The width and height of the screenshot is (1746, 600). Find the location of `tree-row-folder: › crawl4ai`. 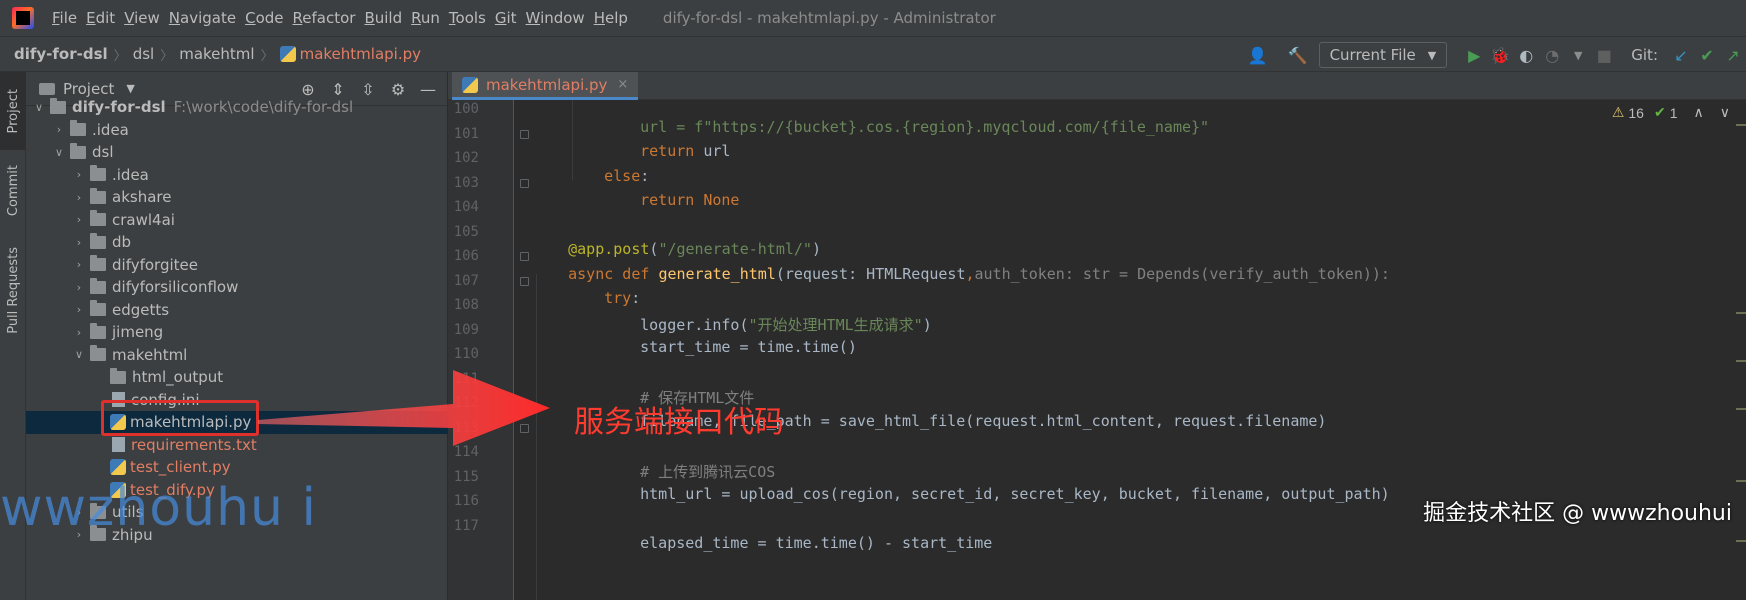

tree-row-folder: › crawl4ai is located at coordinates (237, 220).